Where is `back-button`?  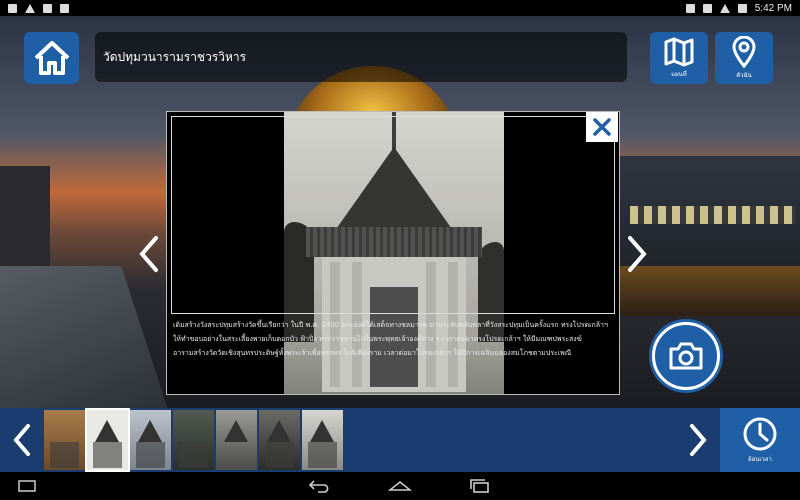 back-button is located at coordinates (320, 486).